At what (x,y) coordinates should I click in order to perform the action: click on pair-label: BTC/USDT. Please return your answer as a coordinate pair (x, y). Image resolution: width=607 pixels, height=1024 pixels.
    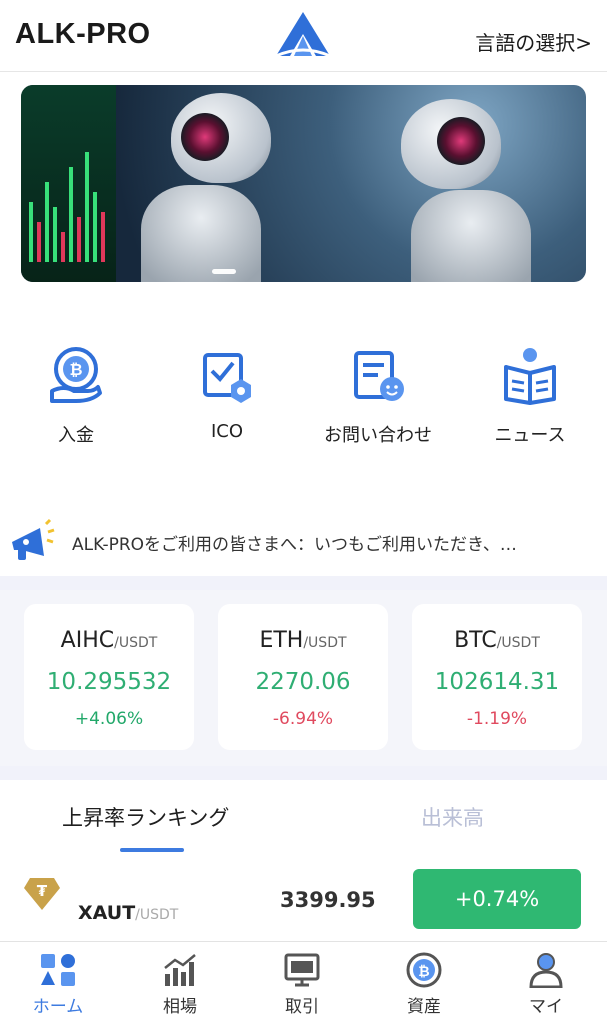
    Looking at the image, I should click on (497, 640).